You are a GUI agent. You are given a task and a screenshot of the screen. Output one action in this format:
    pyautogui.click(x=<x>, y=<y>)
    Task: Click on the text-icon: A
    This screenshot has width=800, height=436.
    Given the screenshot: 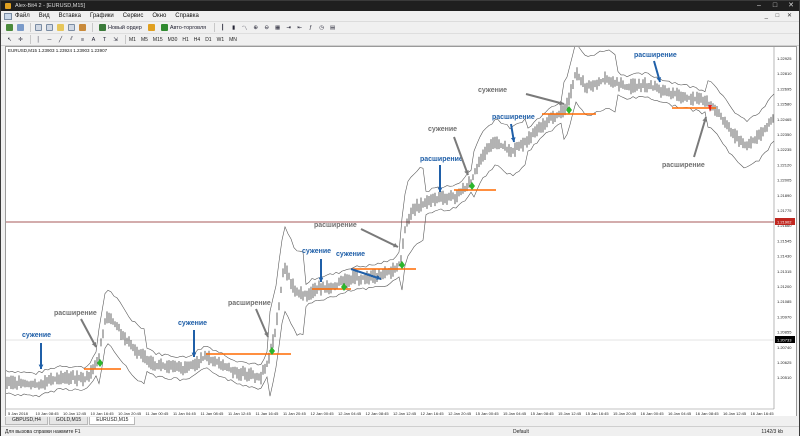 What is the action you would take?
    pyautogui.click(x=93, y=39)
    